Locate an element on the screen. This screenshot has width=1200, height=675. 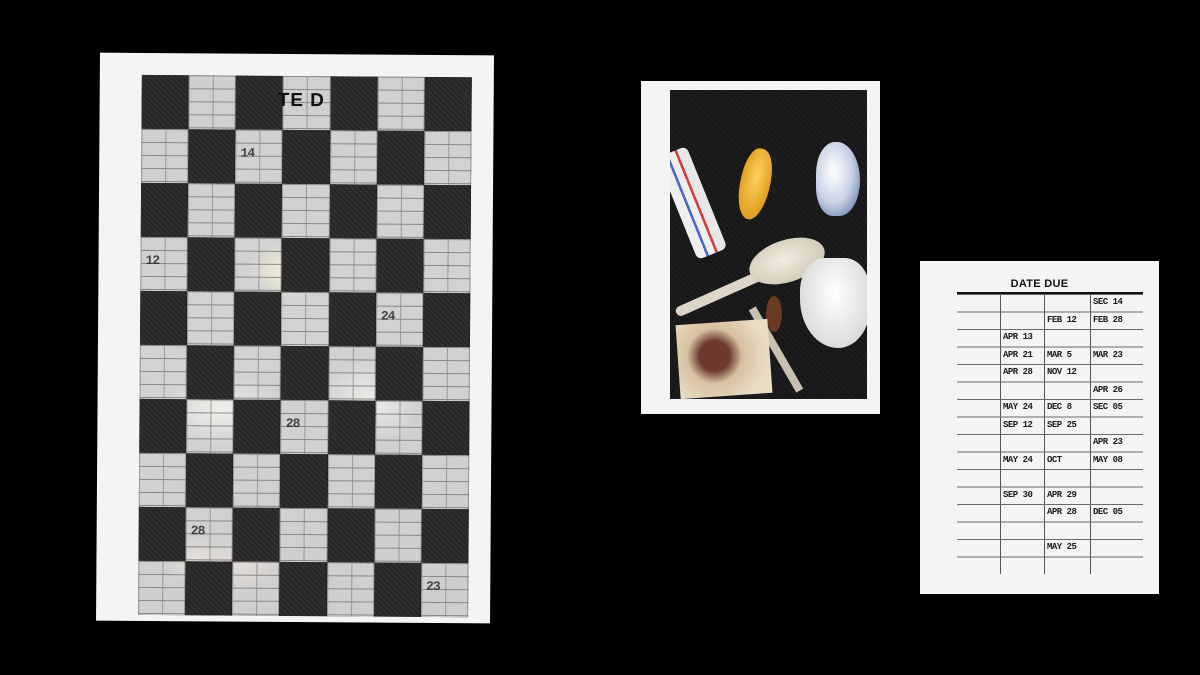
date-due-title: DATE DUE is located at coordinates (1039, 284).